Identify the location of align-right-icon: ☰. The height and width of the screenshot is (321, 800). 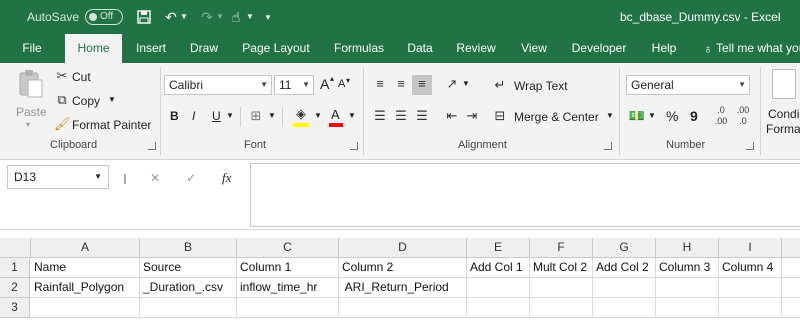
(422, 116).